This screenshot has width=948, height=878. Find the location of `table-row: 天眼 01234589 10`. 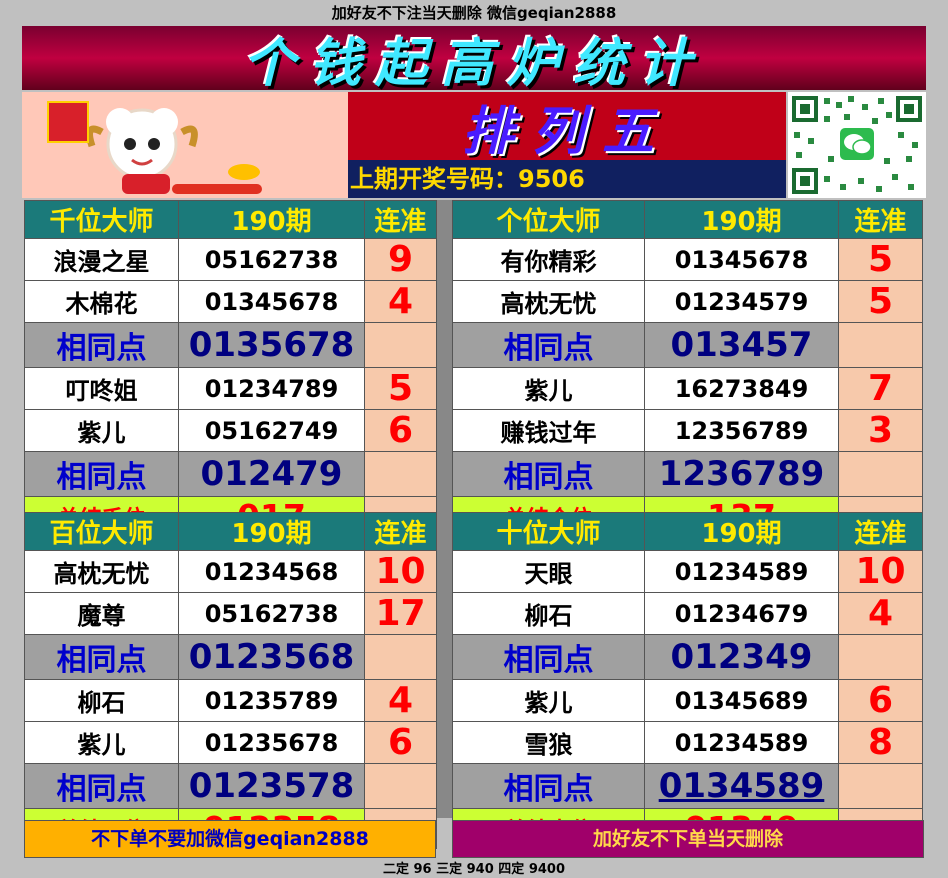

table-row: 天眼 01234589 10 is located at coordinates (687, 571).